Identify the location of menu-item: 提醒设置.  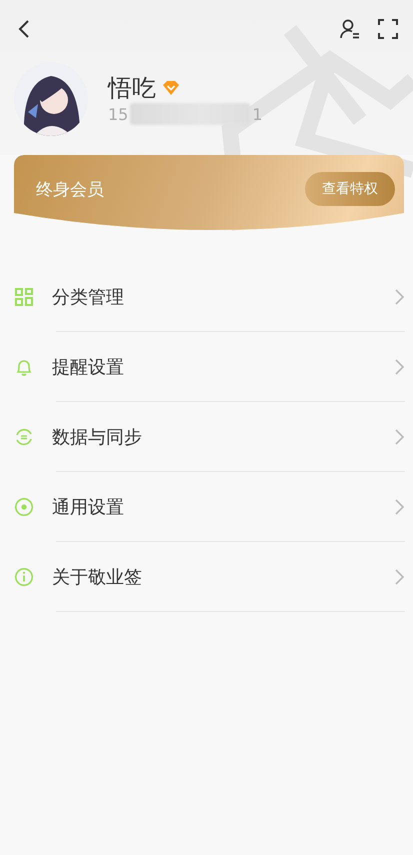
(222, 367).